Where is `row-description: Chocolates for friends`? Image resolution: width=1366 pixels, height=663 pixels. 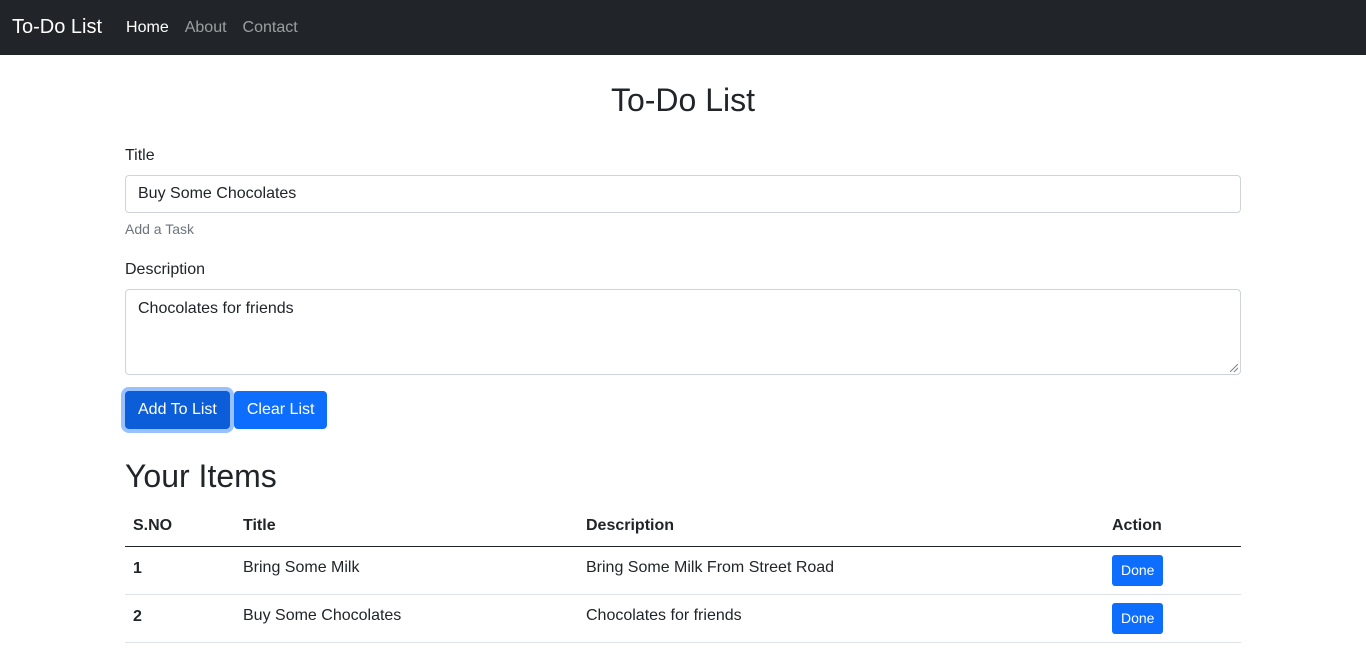
row-description: Chocolates for friends is located at coordinates (841, 618).